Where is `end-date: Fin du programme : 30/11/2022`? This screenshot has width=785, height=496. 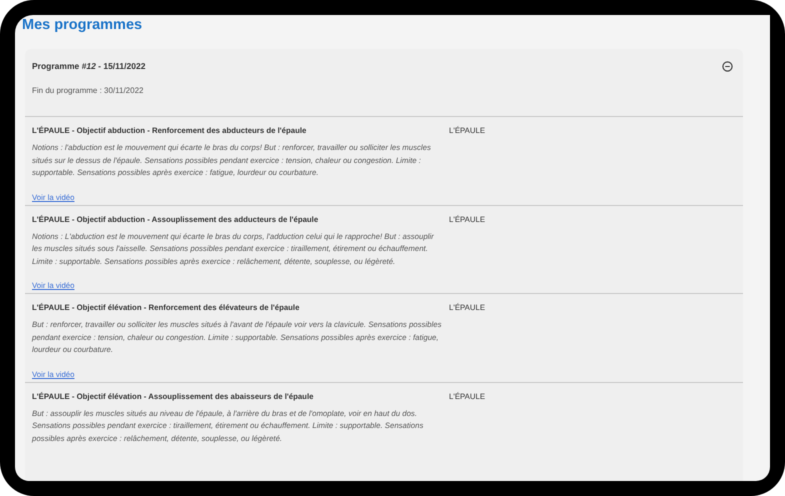
end-date: Fin du programme : 30/11/2022 is located at coordinates (88, 90).